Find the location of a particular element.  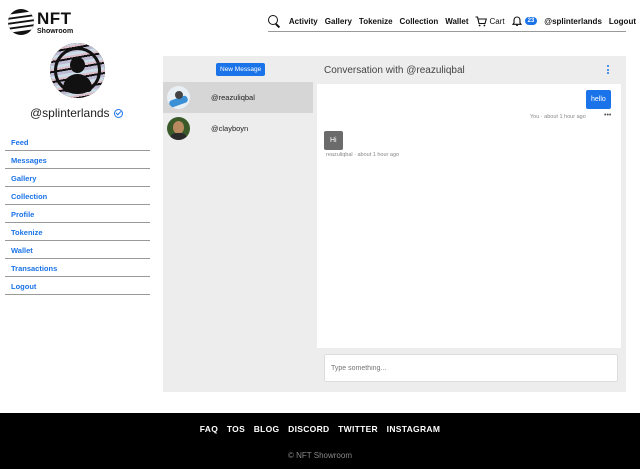

nav-activity: Activity is located at coordinates (303, 21).